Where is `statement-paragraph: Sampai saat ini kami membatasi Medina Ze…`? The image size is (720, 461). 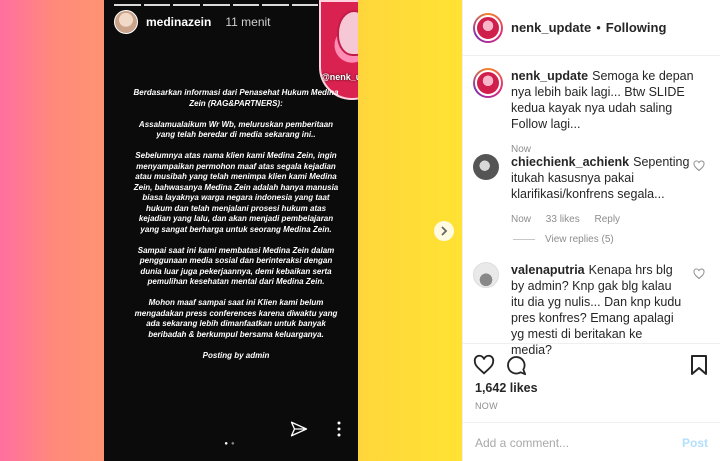 statement-paragraph: Sampai saat ini kami membatasi Medina Ze… is located at coordinates (236, 266).